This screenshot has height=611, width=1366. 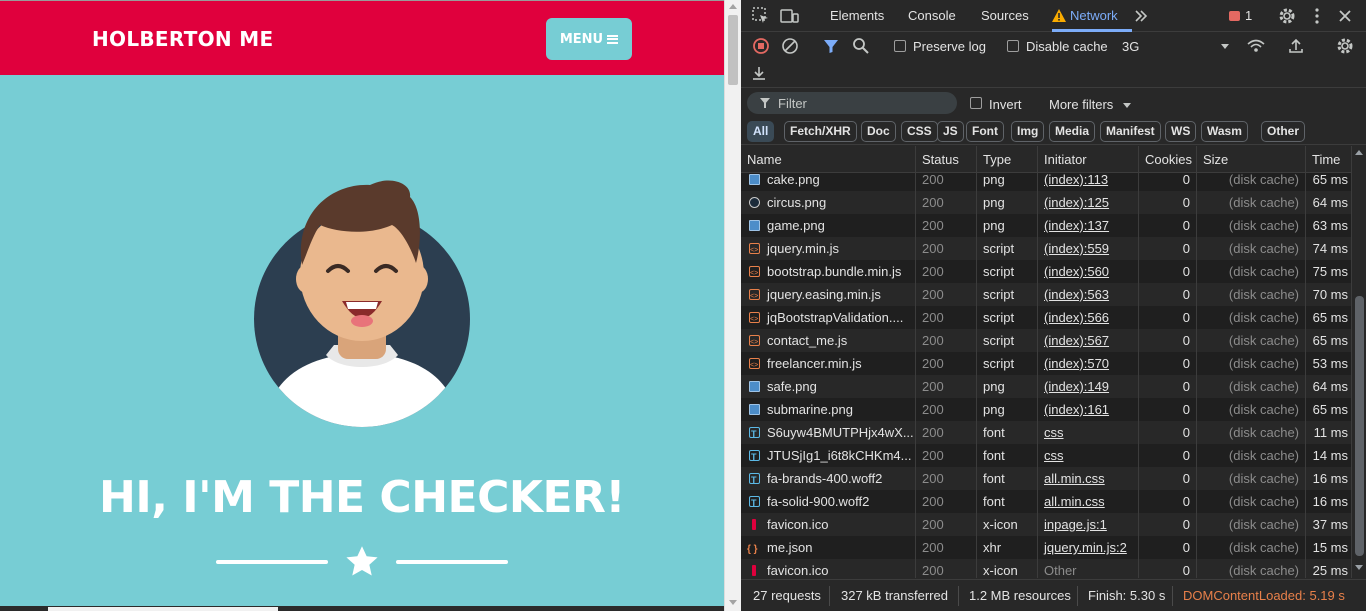 I want to click on site-brand: HOLBERTON ME, so click(x=182, y=39).